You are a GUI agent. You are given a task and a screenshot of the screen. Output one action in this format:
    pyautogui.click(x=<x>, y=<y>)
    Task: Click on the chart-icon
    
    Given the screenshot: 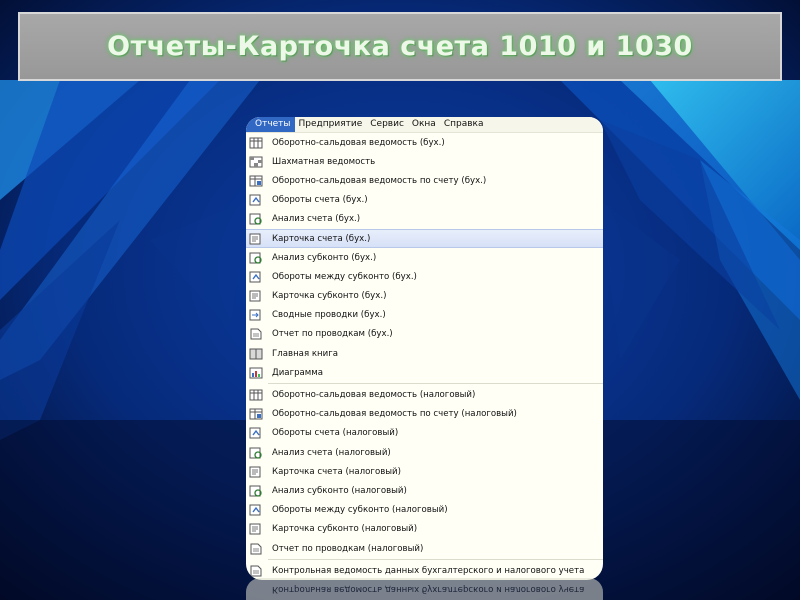 What is the action you would take?
    pyautogui.click(x=256, y=373)
    